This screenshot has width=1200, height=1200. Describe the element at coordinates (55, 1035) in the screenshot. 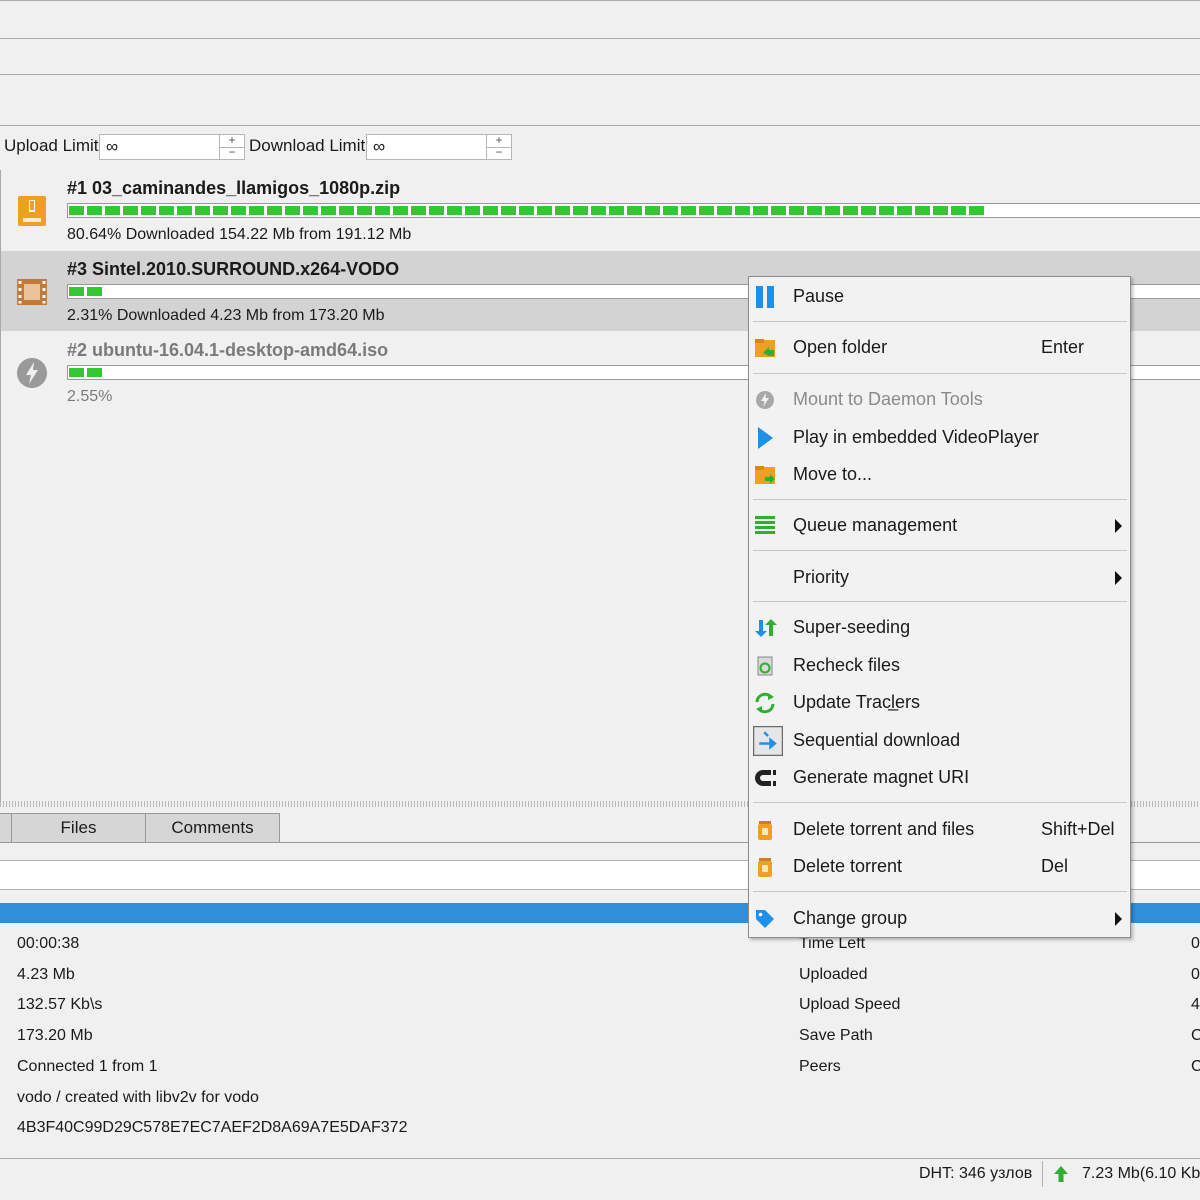

I see `info-total-size: 173.20 Mb` at that location.